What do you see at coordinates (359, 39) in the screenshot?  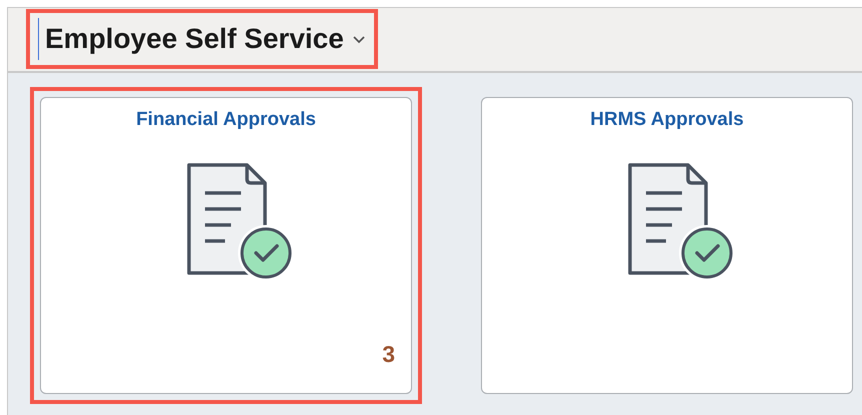 I see `chevron-down-icon` at bounding box center [359, 39].